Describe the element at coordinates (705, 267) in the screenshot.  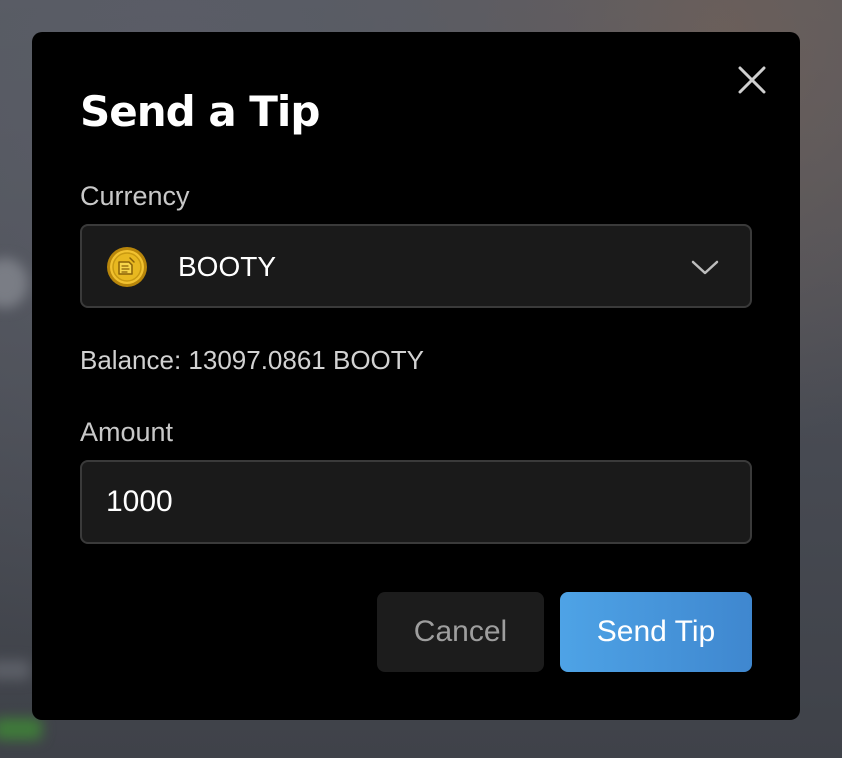
I see `chevron-down-icon` at that location.